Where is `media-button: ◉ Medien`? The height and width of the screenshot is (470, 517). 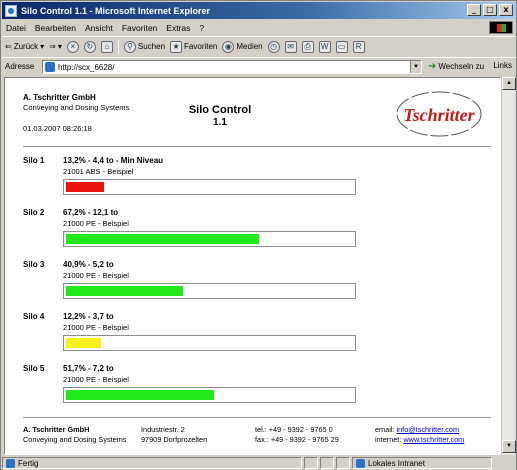 media-button: ◉ Medien is located at coordinates (242, 46).